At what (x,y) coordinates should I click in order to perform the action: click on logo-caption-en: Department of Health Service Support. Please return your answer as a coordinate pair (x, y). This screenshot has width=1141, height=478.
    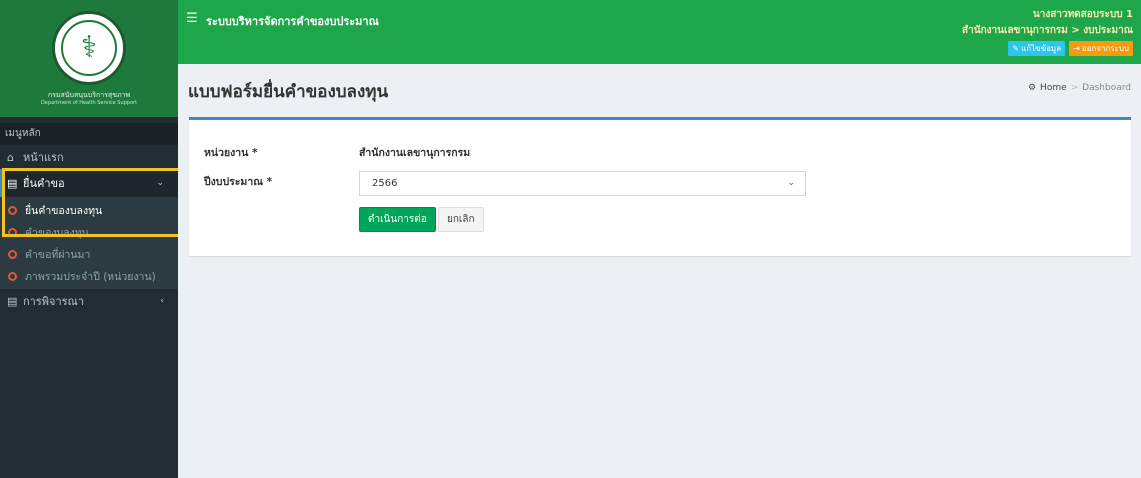
    Looking at the image, I should click on (89, 102).